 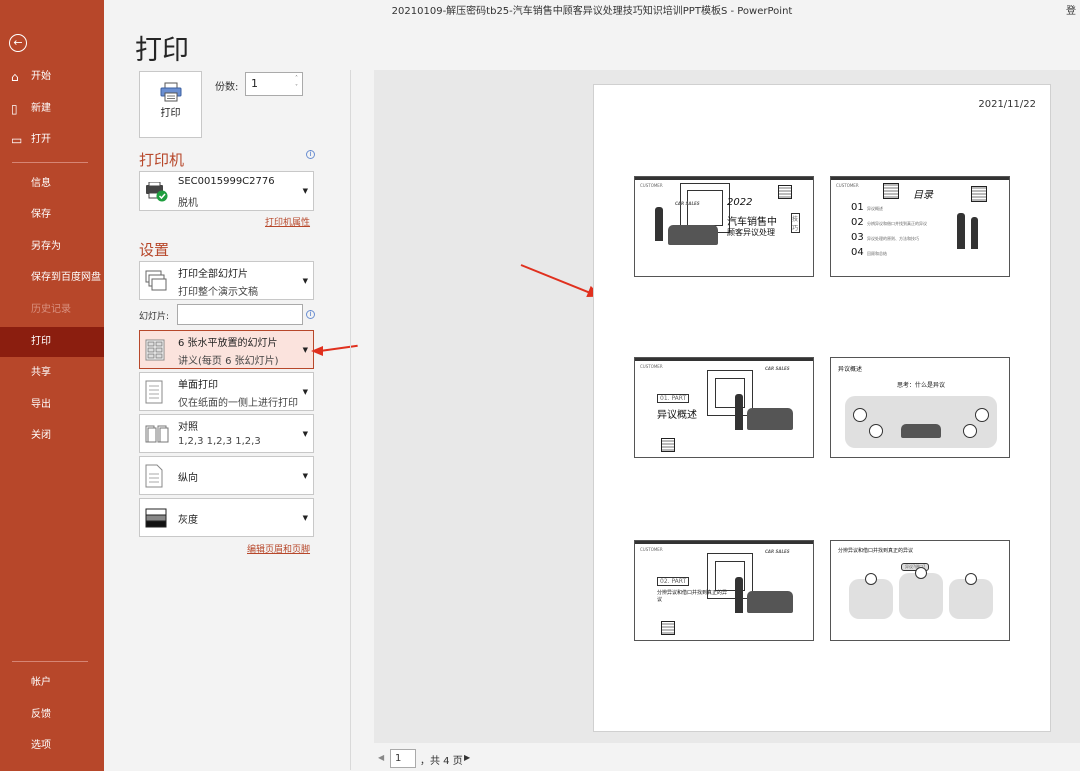 I want to click on sidebar-item-save-as: 另存为, so click(x=52, y=247).